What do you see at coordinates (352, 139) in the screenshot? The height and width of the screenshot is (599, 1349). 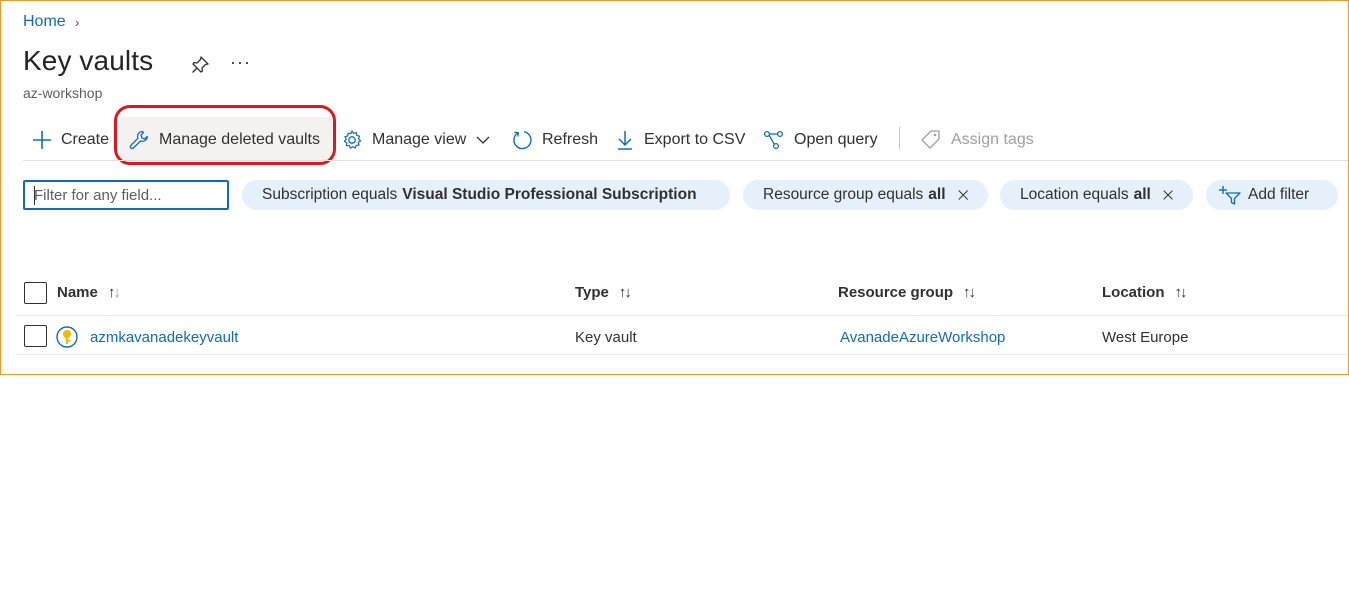 I see `gear-icon` at bounding box center [352, 139].